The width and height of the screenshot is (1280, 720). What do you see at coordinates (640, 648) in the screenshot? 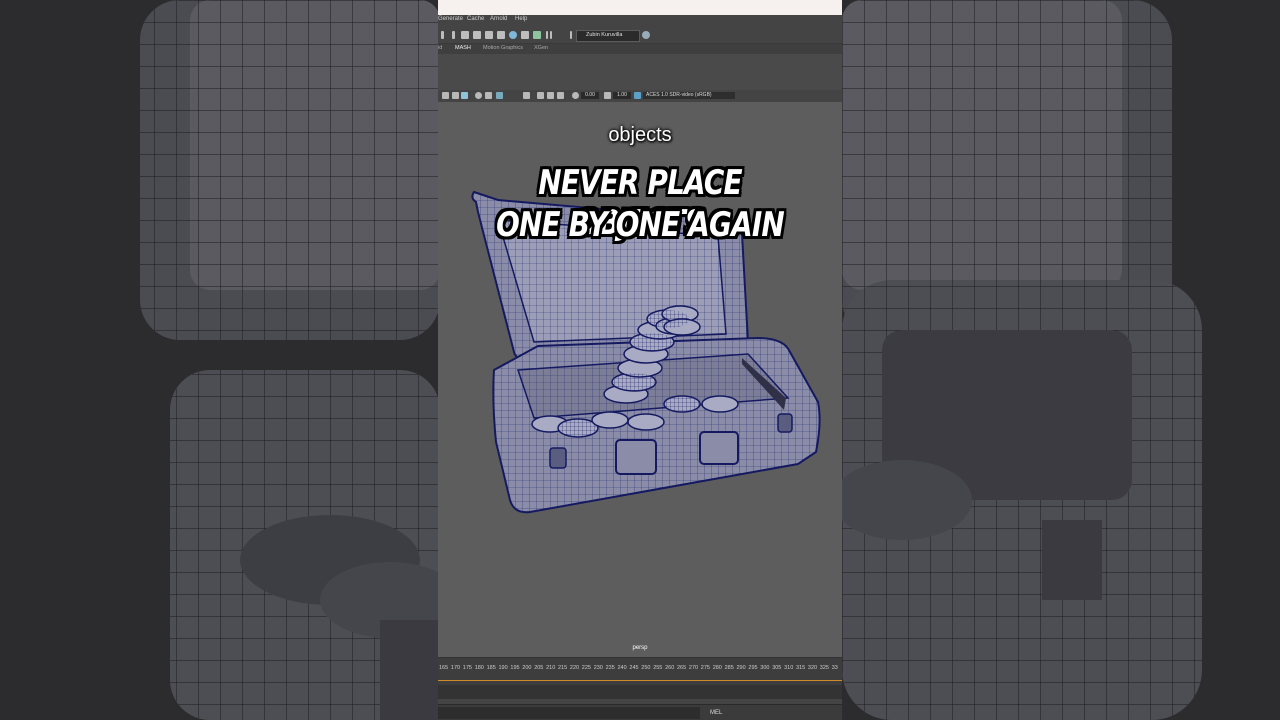
I see `camera-name-label: persp` at bounding box center [640, 648].